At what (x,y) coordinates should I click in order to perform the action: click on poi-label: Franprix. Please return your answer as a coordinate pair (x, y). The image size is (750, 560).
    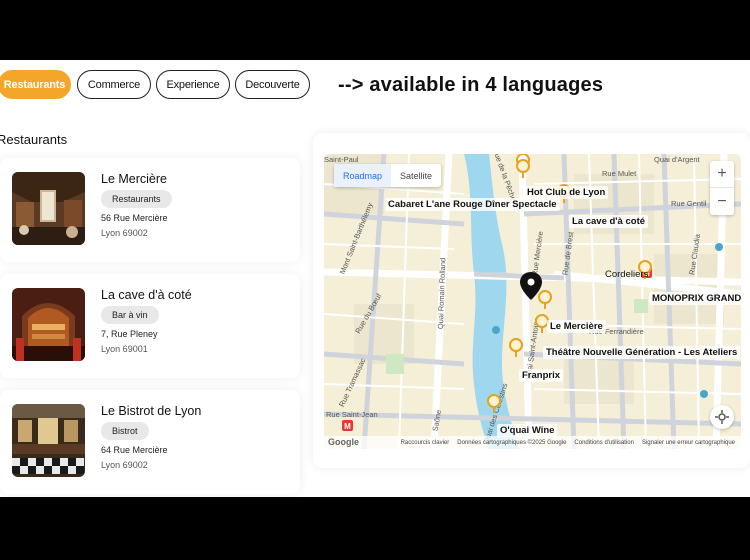
    Looking at the image, I should click on (541, 375).